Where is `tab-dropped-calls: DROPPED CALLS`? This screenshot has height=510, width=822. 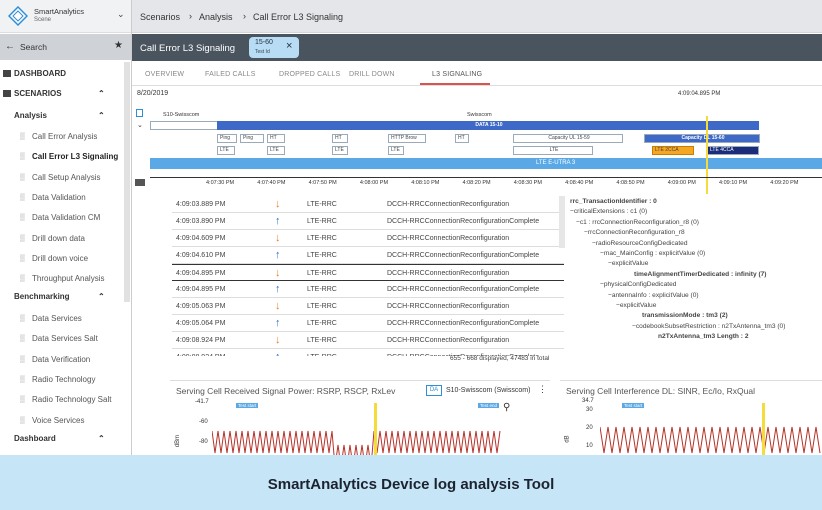 tab-dropped-calls: DROPPED CALLS is located at coordinates (309, 74).